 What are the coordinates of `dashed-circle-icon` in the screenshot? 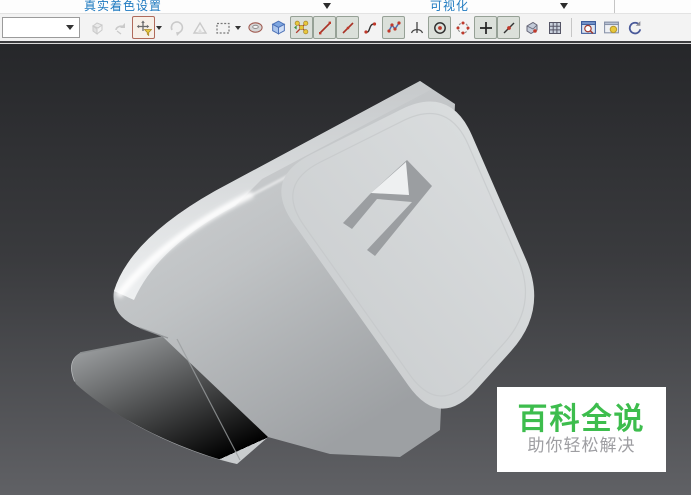 It's located at (462, 27).